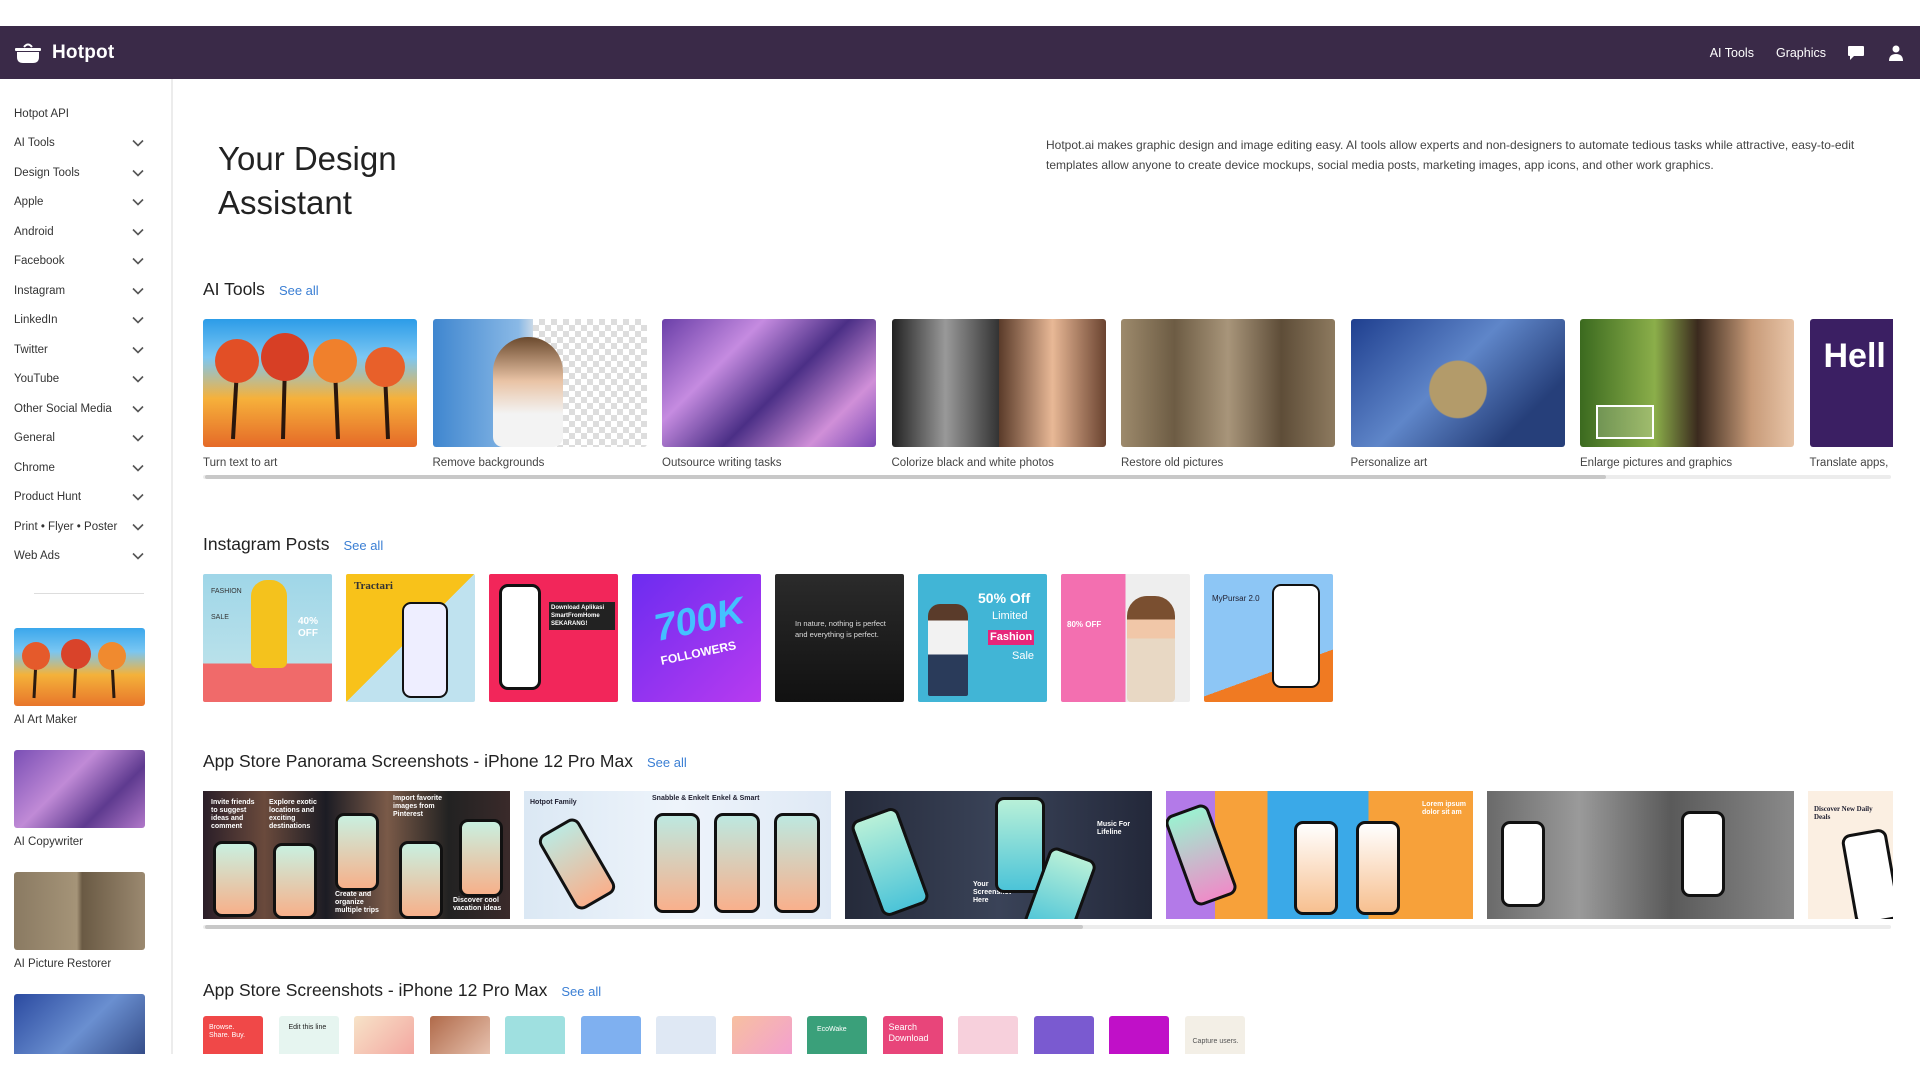 The image size is (1920, 1080). I want to click on card-text: Discover cool vacation ideas, so click(477, 904).